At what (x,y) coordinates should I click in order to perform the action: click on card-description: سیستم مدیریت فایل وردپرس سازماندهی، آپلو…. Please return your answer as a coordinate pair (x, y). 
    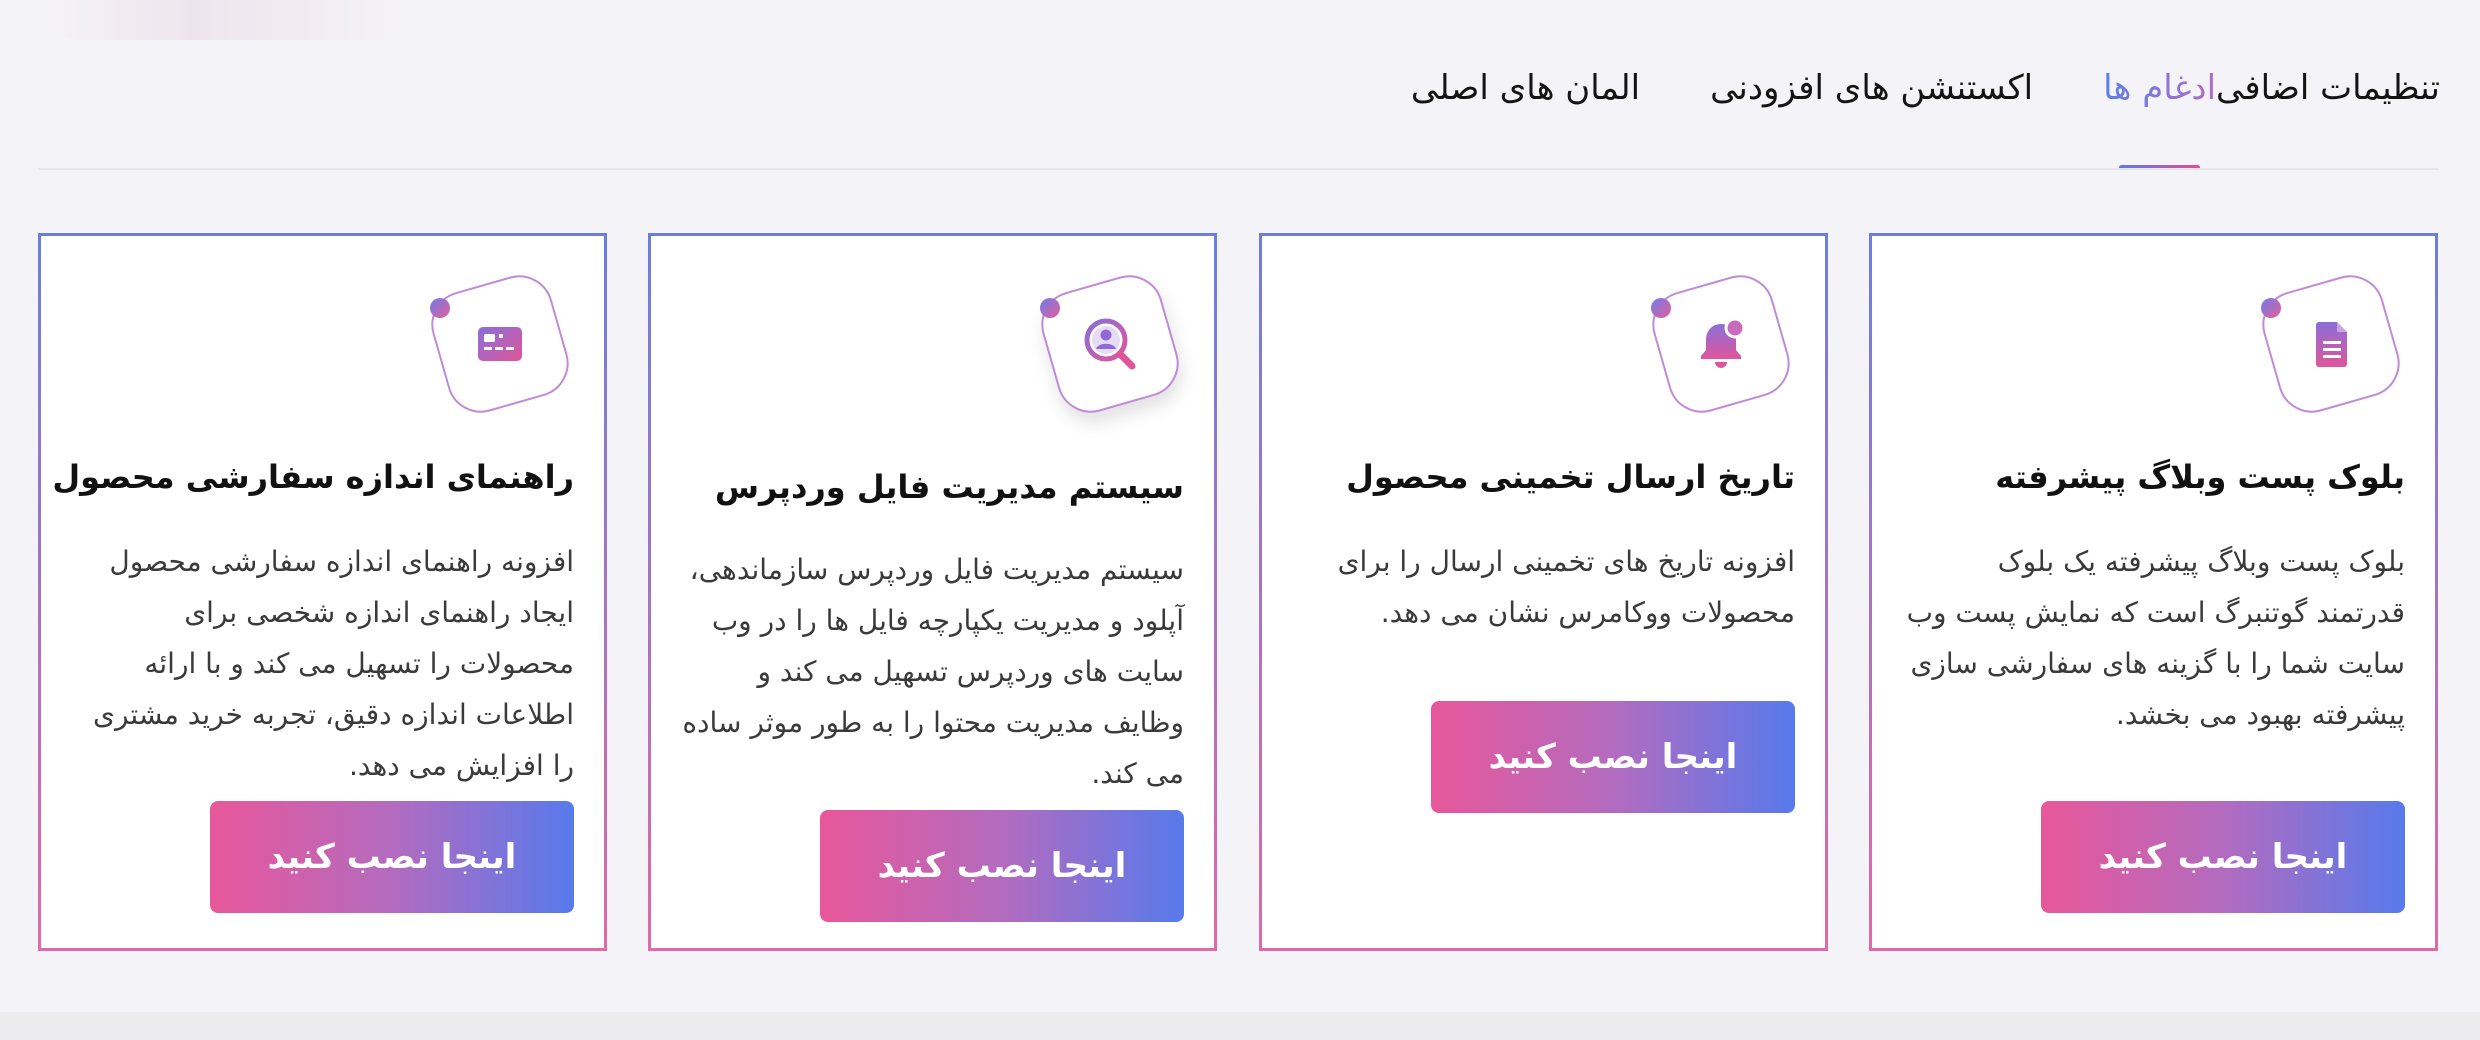
    Looking at the image, I should click on (933, 671).